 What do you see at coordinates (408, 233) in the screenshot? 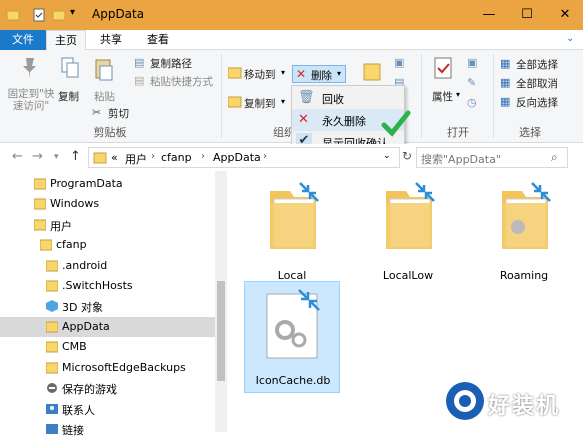
I see `file-item-locallow: LocalLow` at bounding box center [408, 233].